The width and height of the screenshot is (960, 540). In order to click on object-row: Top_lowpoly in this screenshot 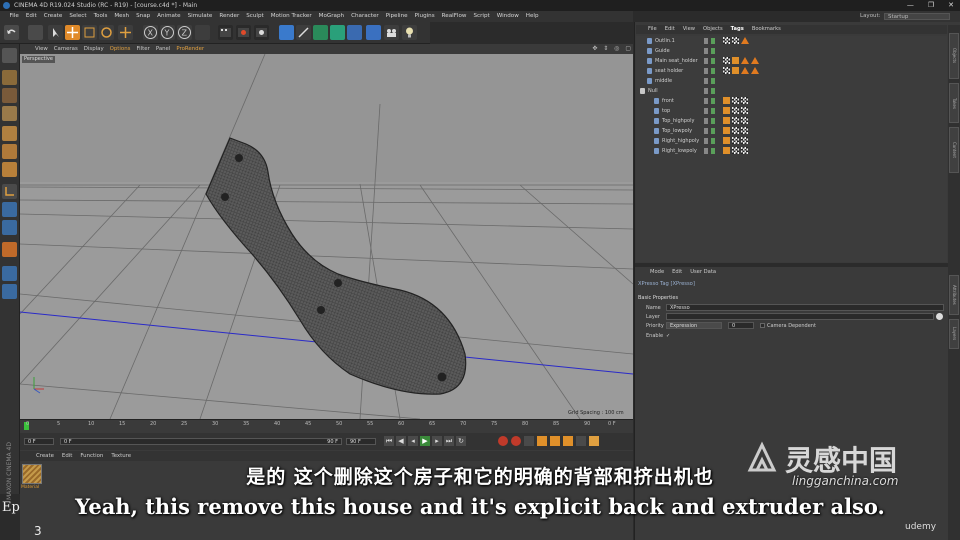, I will do `click(791, 131)`.